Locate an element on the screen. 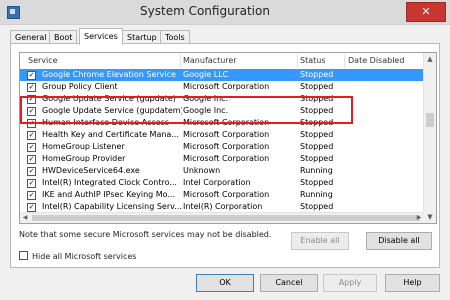 The height and width of the screenshot is (300, 450). apply-button: Apply is located at coordinates (350, 283).